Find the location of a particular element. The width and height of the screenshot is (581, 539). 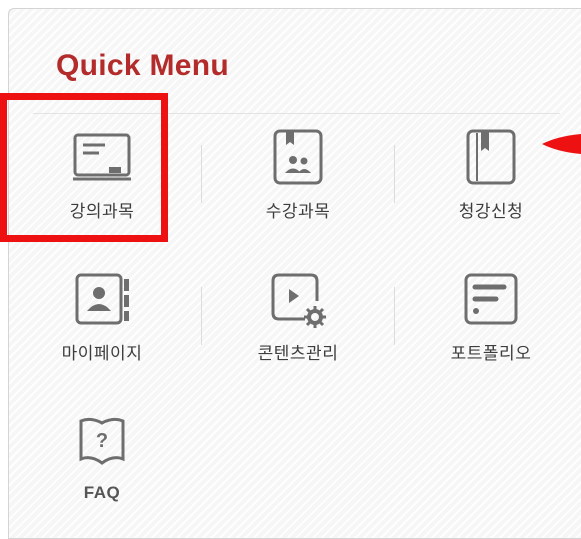

menu-item-my-page: 마이페이지 is located at coordinates (102, 316).